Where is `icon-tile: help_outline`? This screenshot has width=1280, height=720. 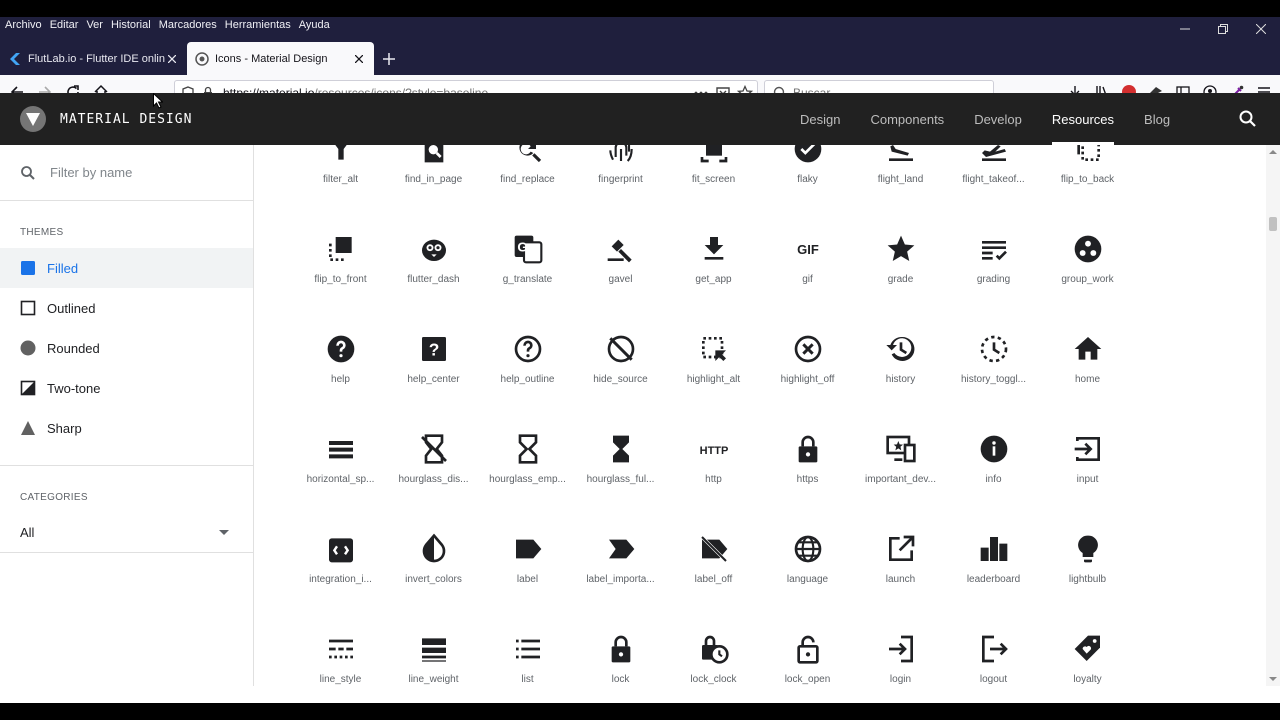 icon-tile: help_outline is located at coordinates (527, 359).